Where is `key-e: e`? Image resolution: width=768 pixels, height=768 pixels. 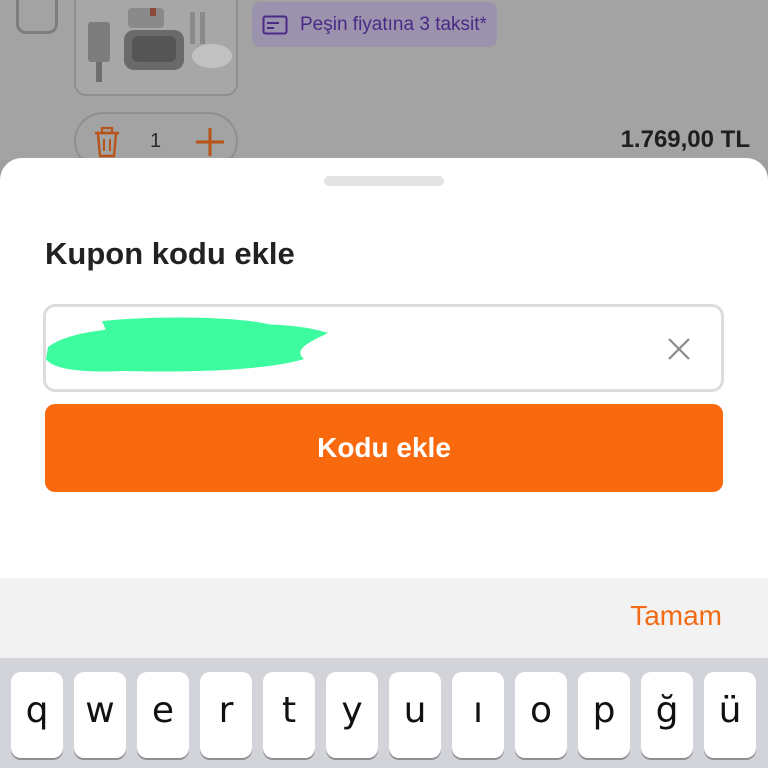 key-e: e is located at coordinates (163, 715).